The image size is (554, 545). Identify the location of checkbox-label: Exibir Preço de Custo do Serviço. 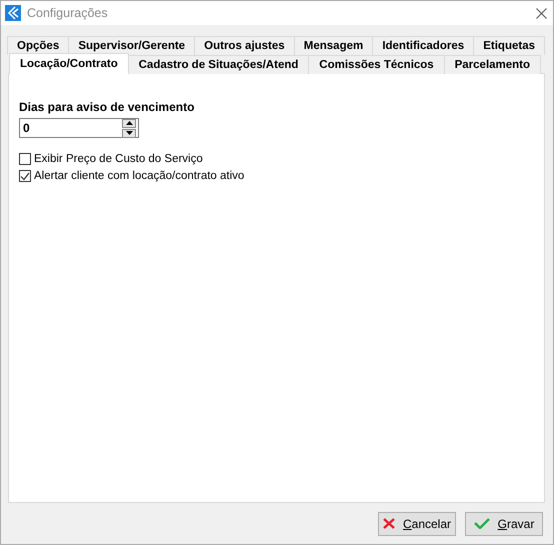
(118, 159).